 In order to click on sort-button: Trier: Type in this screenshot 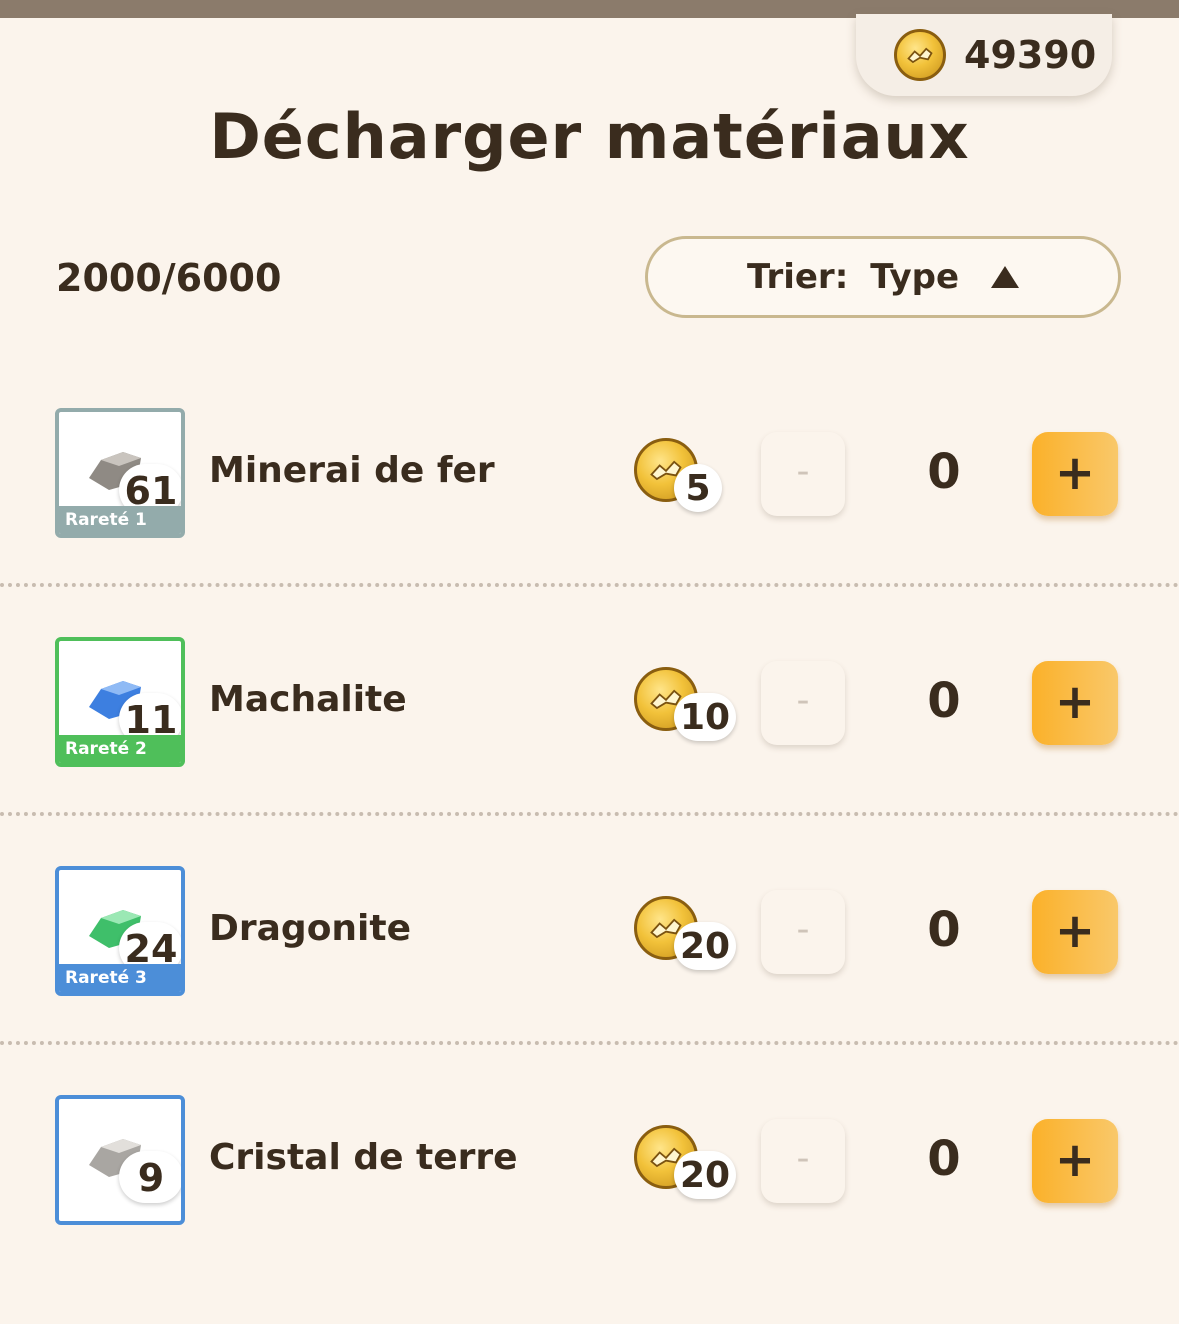, I will do `click(883, 277)`.